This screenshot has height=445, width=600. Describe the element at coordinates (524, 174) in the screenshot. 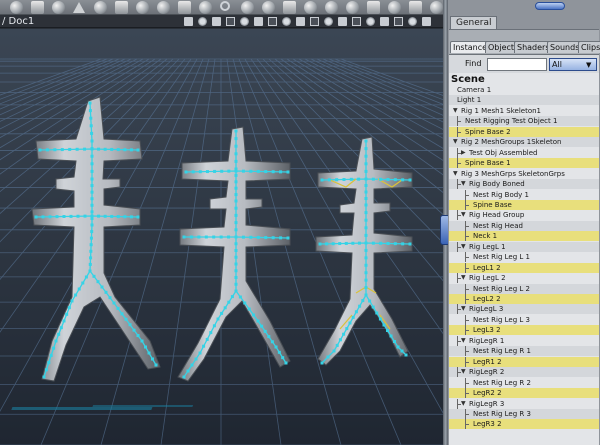

I see `tree-row: ▼ Rig 3 MeshGrps SkeletonGrps` at that location.